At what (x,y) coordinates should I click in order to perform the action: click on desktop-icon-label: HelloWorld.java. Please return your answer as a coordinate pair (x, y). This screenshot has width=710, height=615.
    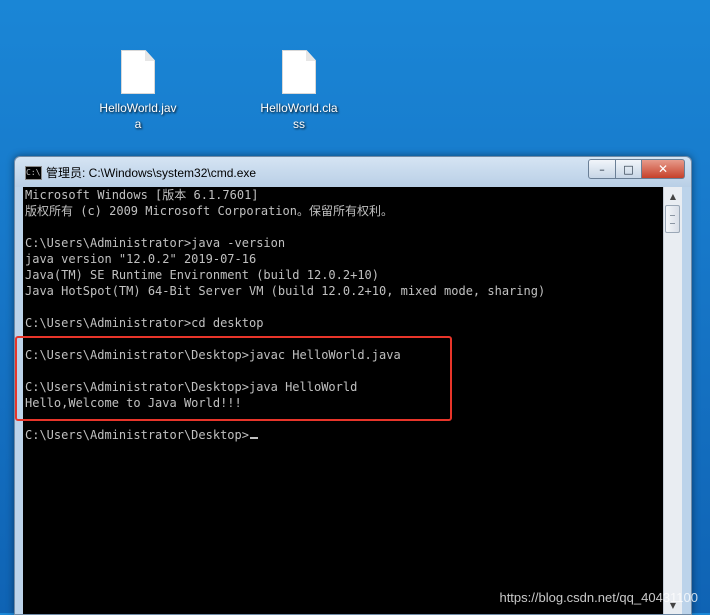
    Looking at the image, I should click on (138, 116).